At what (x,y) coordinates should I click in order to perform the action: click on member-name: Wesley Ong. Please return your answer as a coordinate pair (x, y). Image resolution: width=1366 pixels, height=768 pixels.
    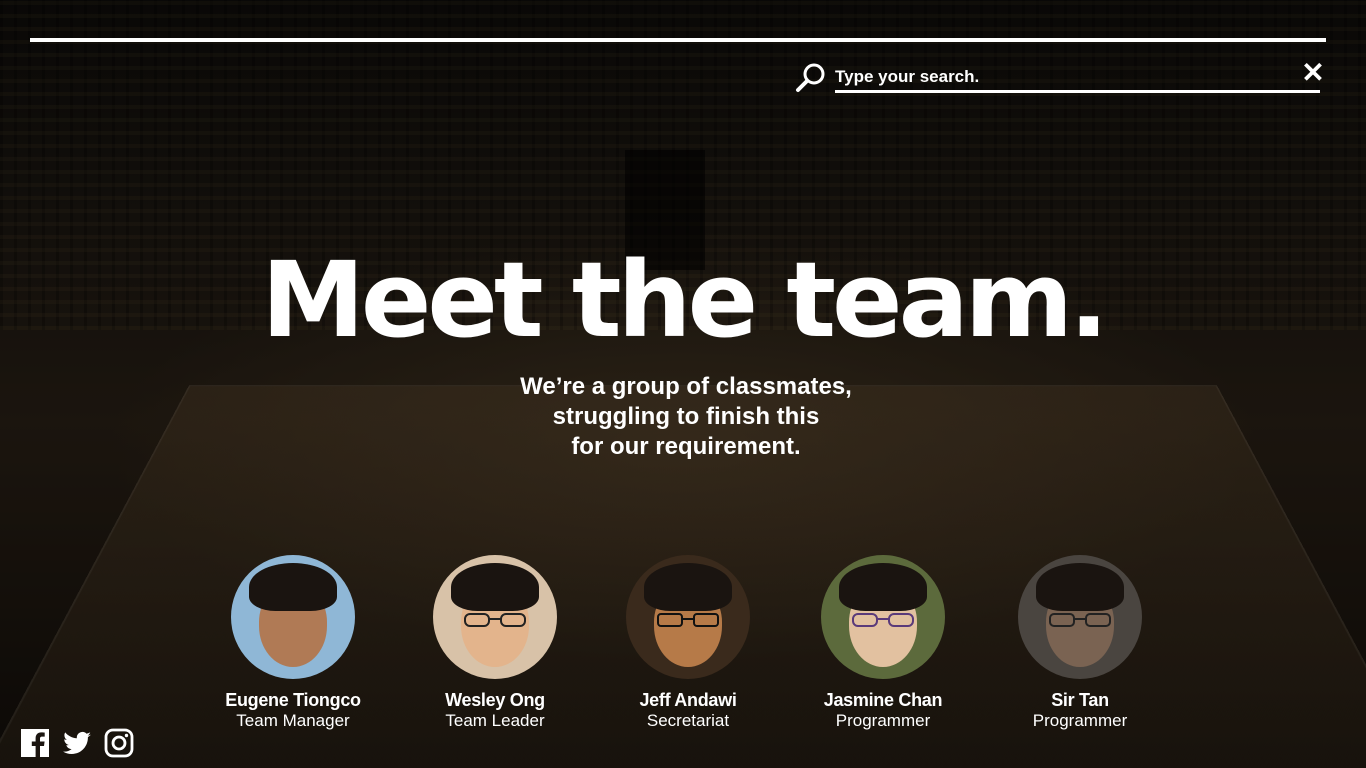
    Looking at the image, I should click on (495, 700).